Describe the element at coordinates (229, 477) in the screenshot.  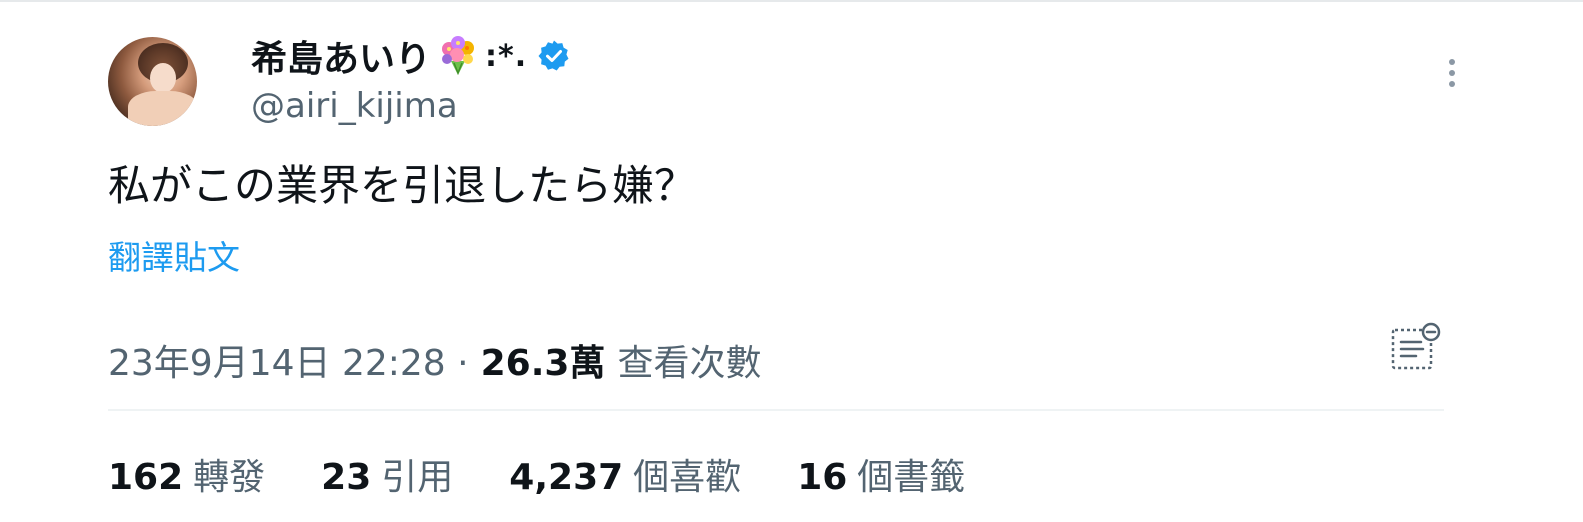
I see `retweets-label: 轉發` at that location.